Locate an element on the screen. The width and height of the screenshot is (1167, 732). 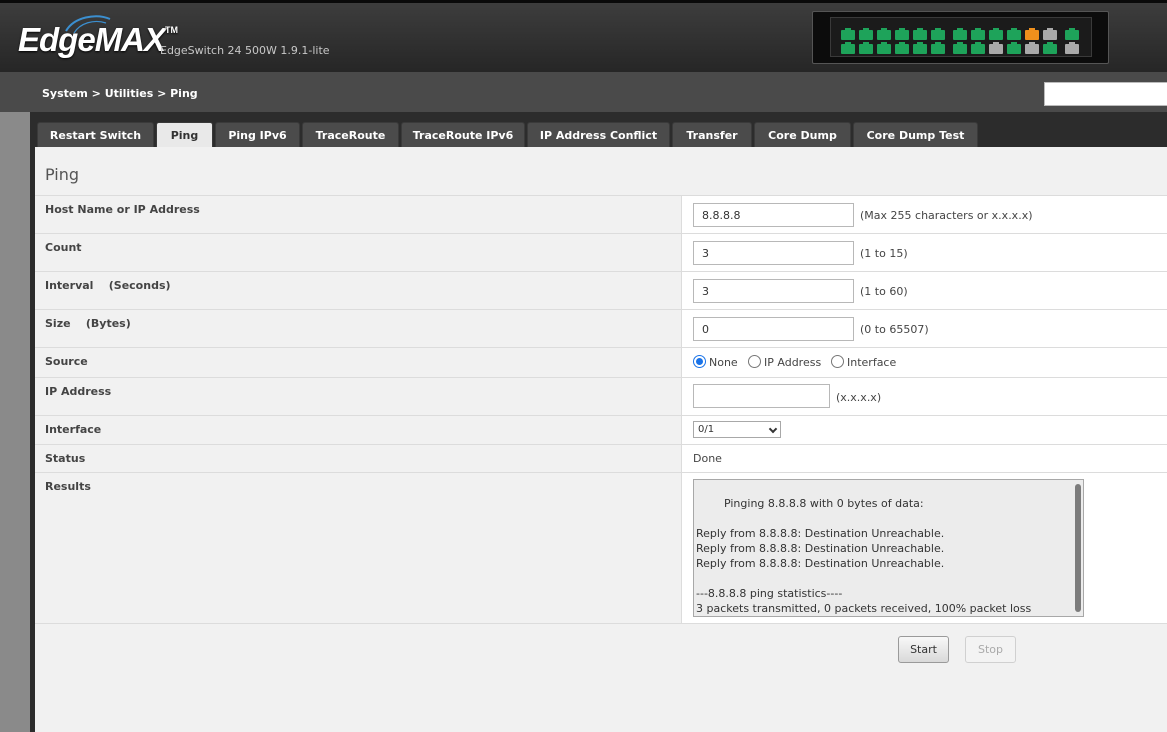
app-header: EdgeMAXTM EdgeSwitch 24 500W 1.9.1-lite is located at coordinates (583, 36).